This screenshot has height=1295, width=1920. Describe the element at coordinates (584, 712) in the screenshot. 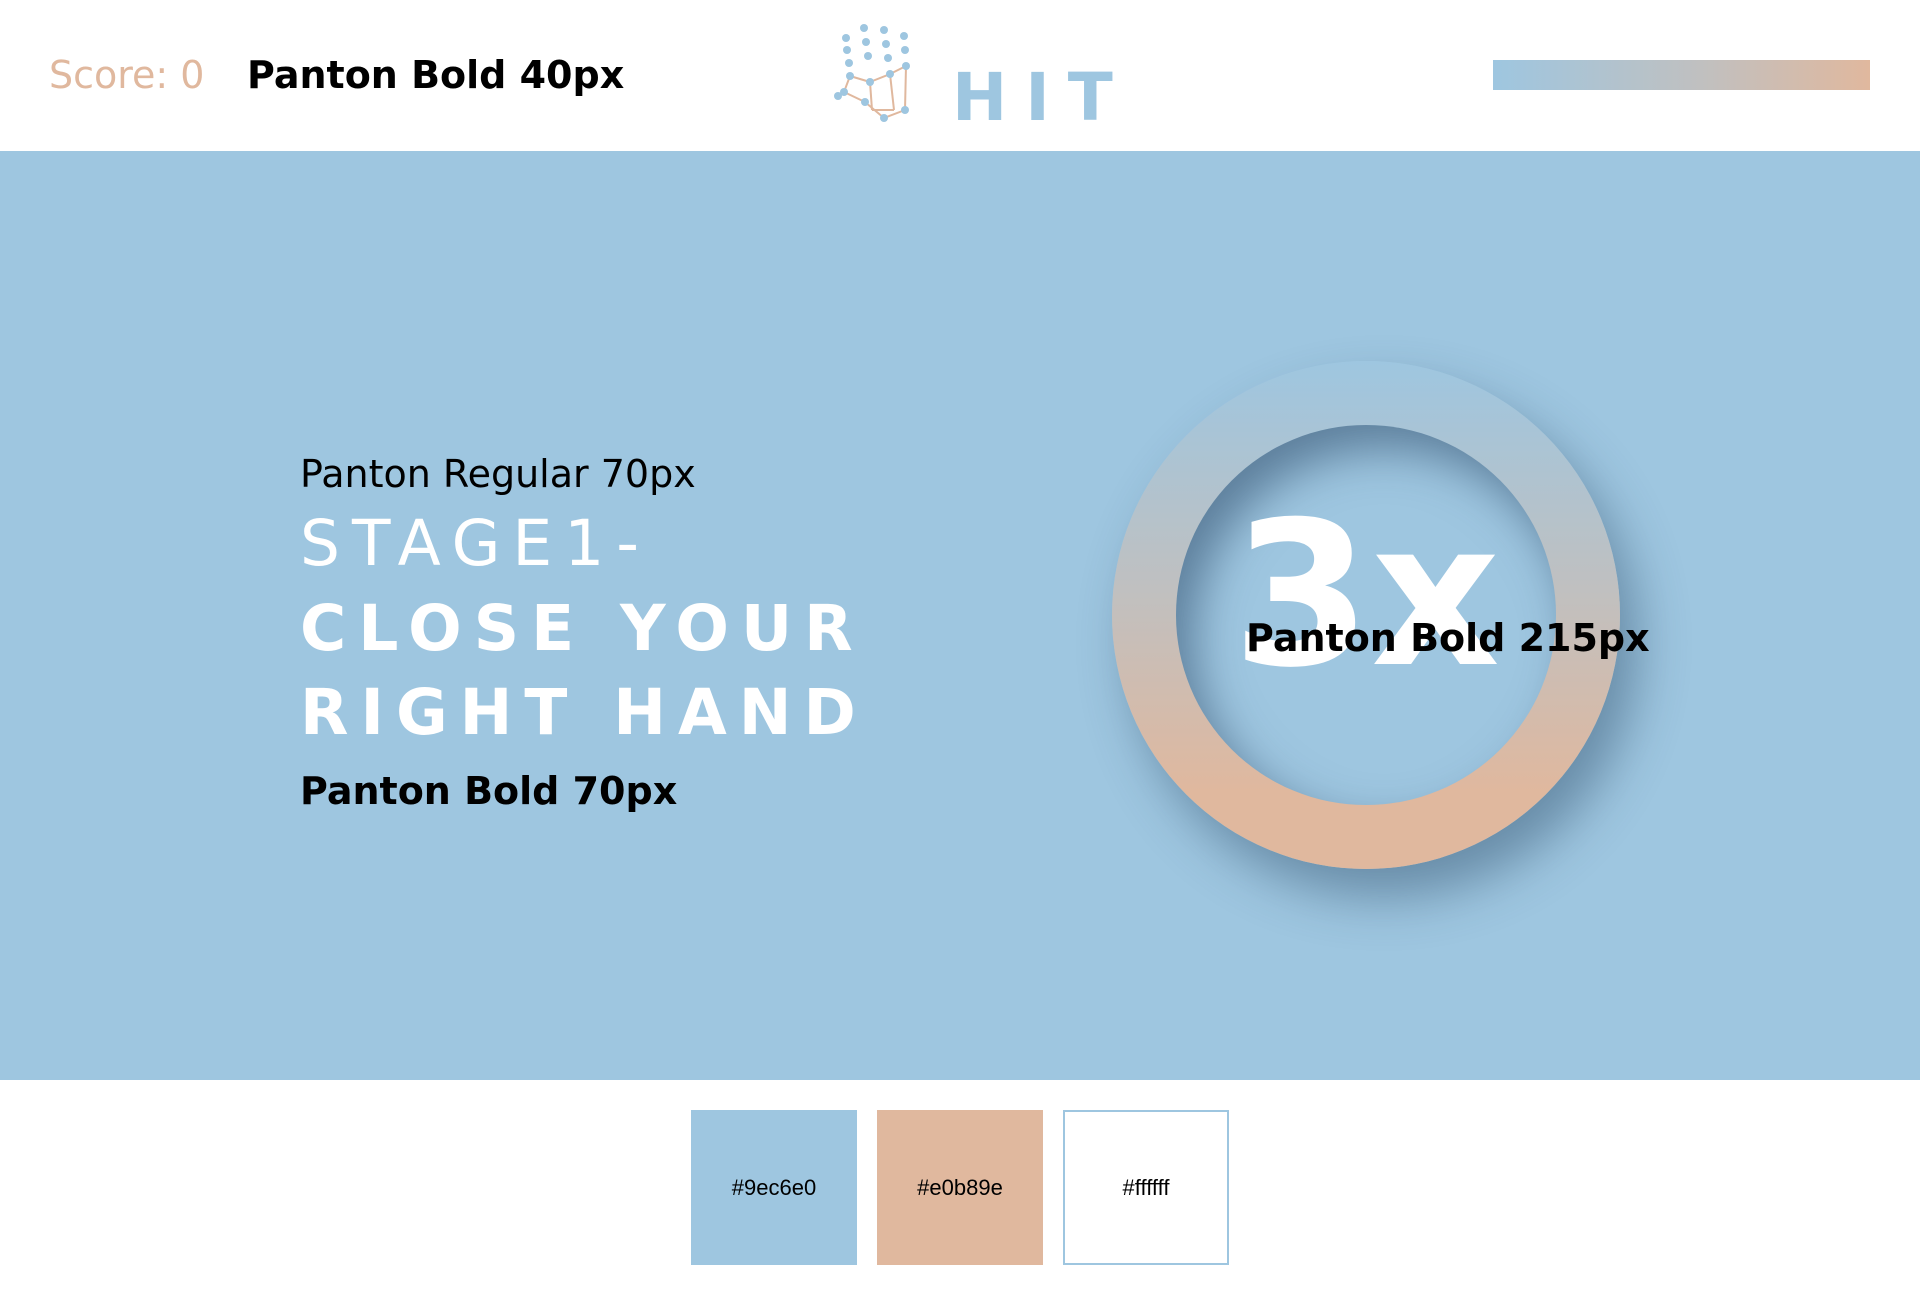

I see `instruction-line-2: RIGHT HAND` at that location.